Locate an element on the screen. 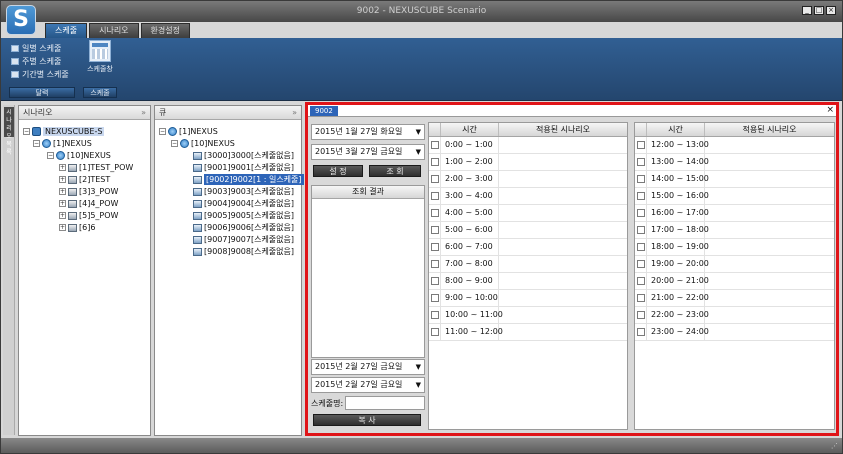  time-slot-row: 21:00 ~ 22:00 is located at coordinates (734, 298).